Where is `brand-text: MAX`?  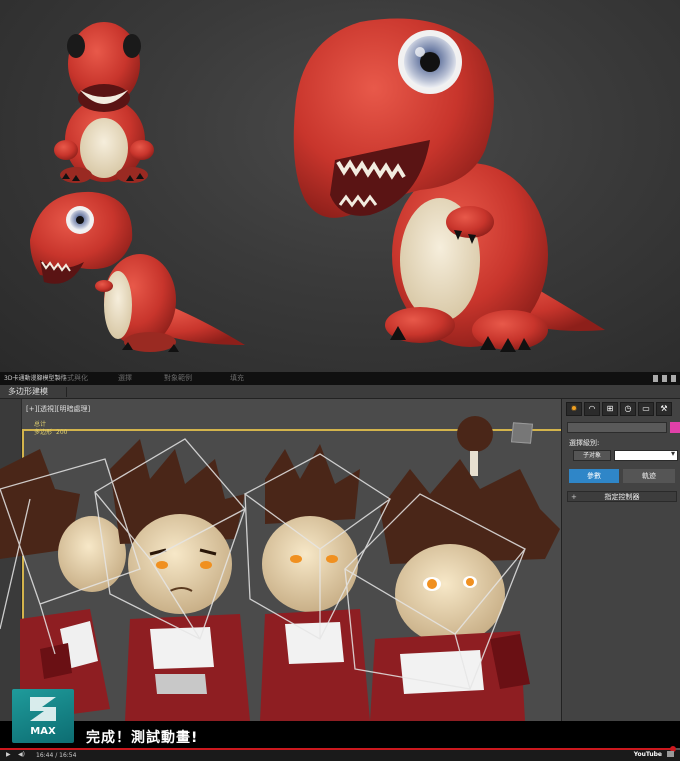 brand-text: MAX is located at coordinates (43, 731).